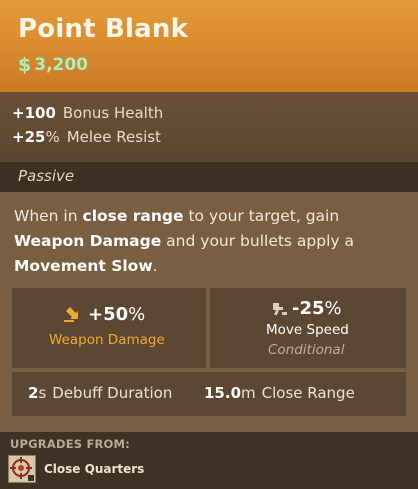 The width and height of the screenshot is (418, 489). What do you see at coordinates (83, 266) in the screenshot?
I see `desc-keyword: Movement Slow` at bounding box center [83, 266].